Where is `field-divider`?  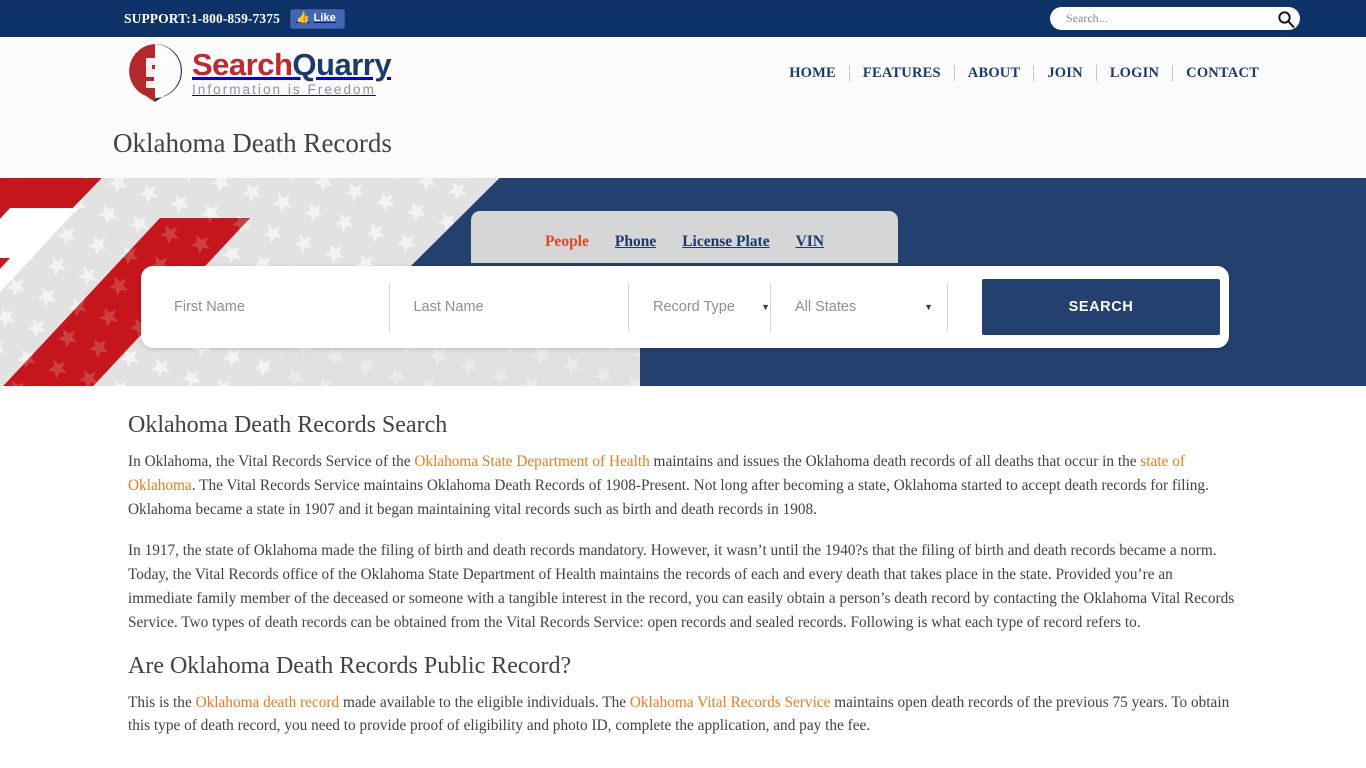
field-divider is located at coordinates (948, 307).